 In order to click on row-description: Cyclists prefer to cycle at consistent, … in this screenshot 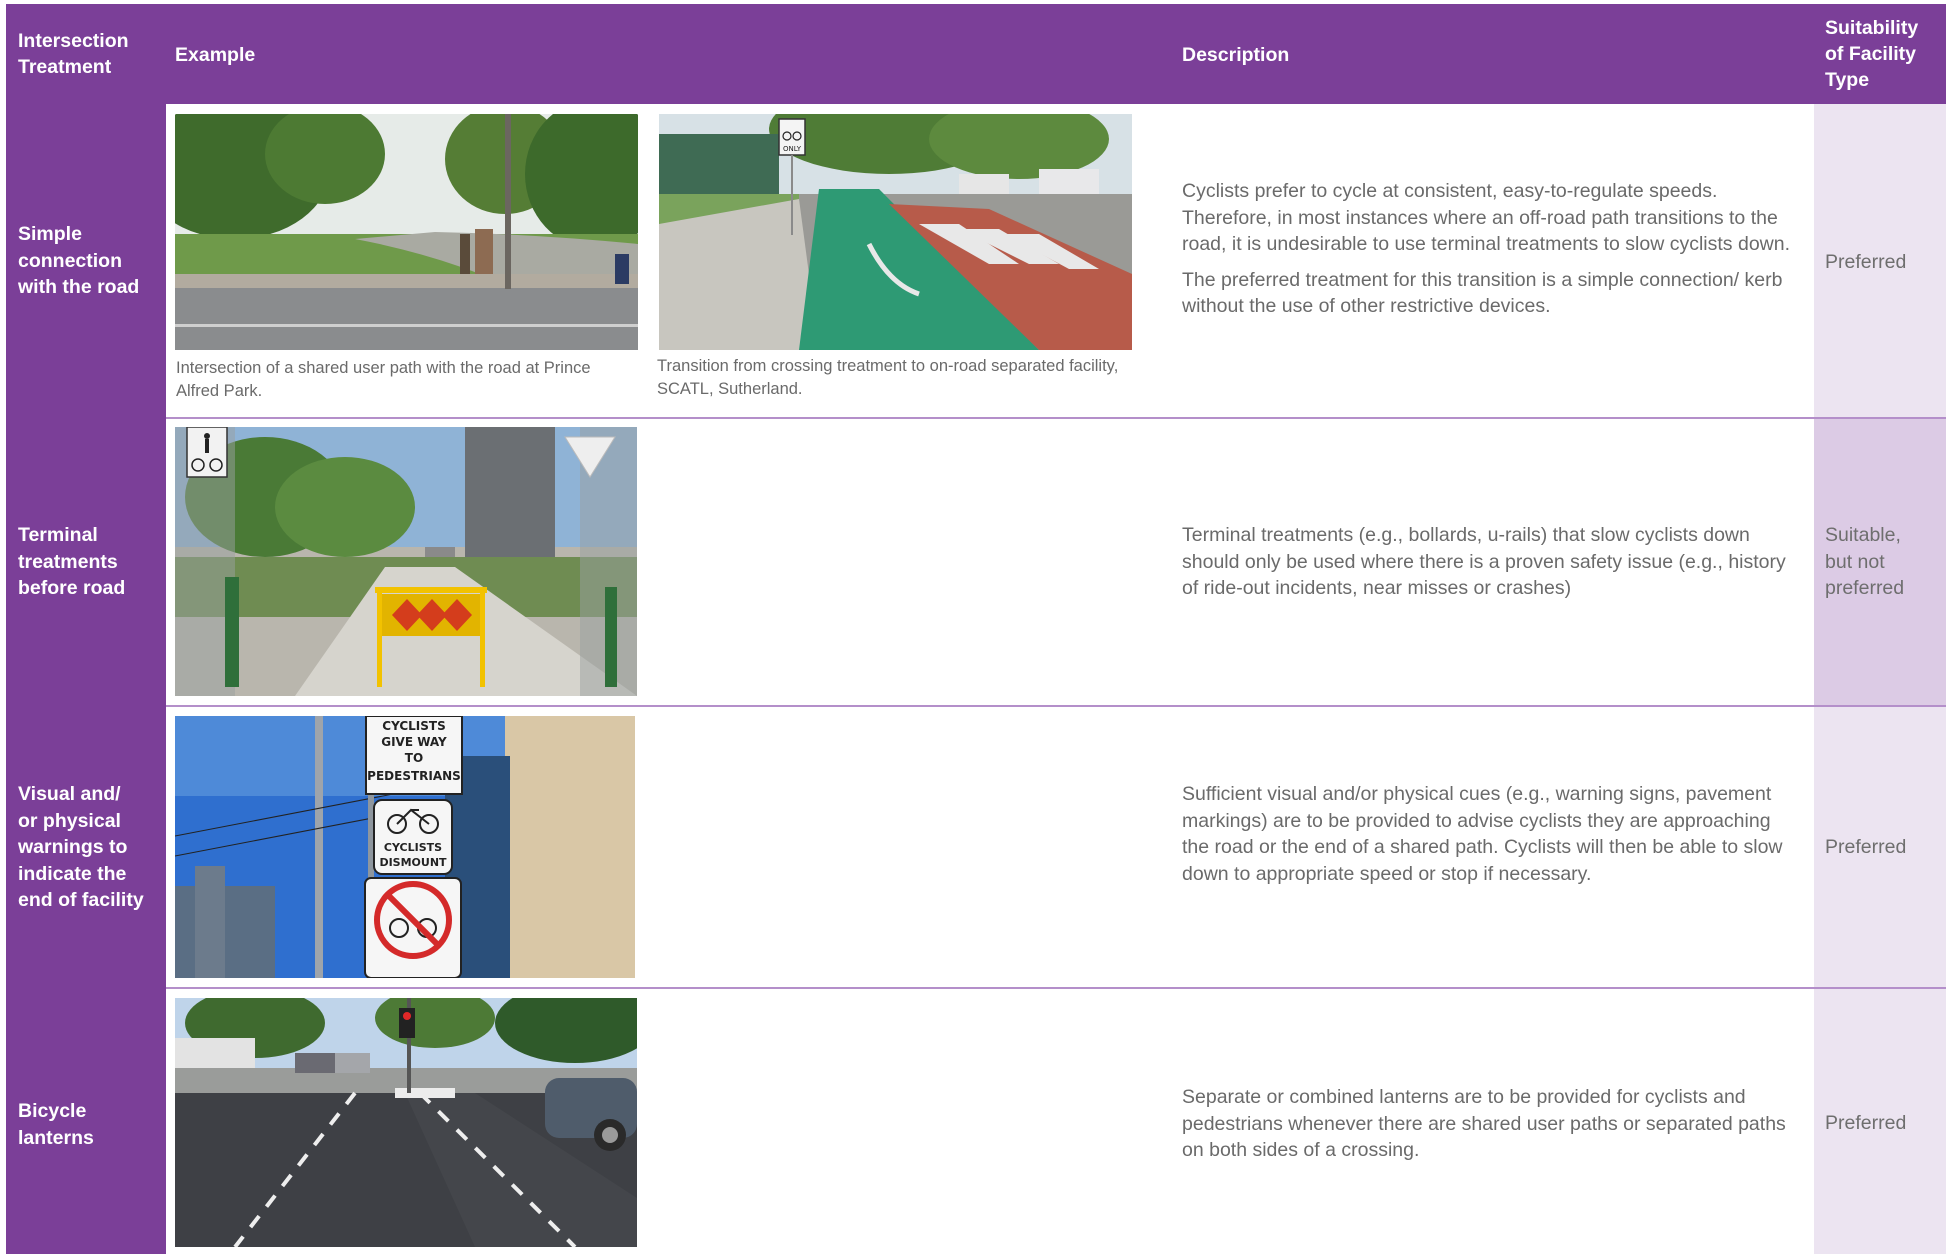, I will do `click(1487, 249)`.